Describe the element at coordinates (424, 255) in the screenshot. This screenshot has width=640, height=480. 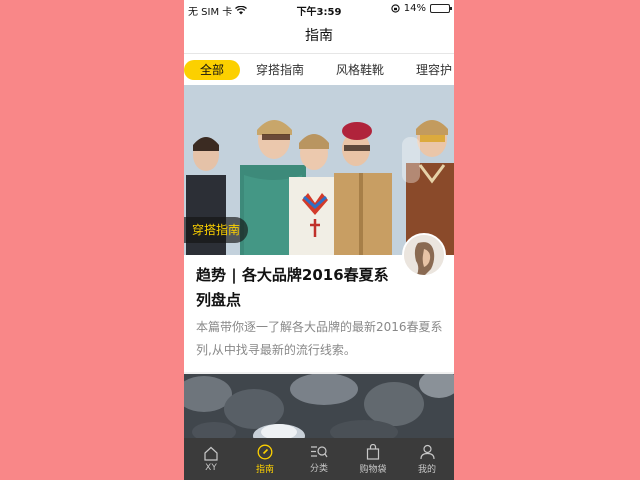
I see `author-avatar` at that location.